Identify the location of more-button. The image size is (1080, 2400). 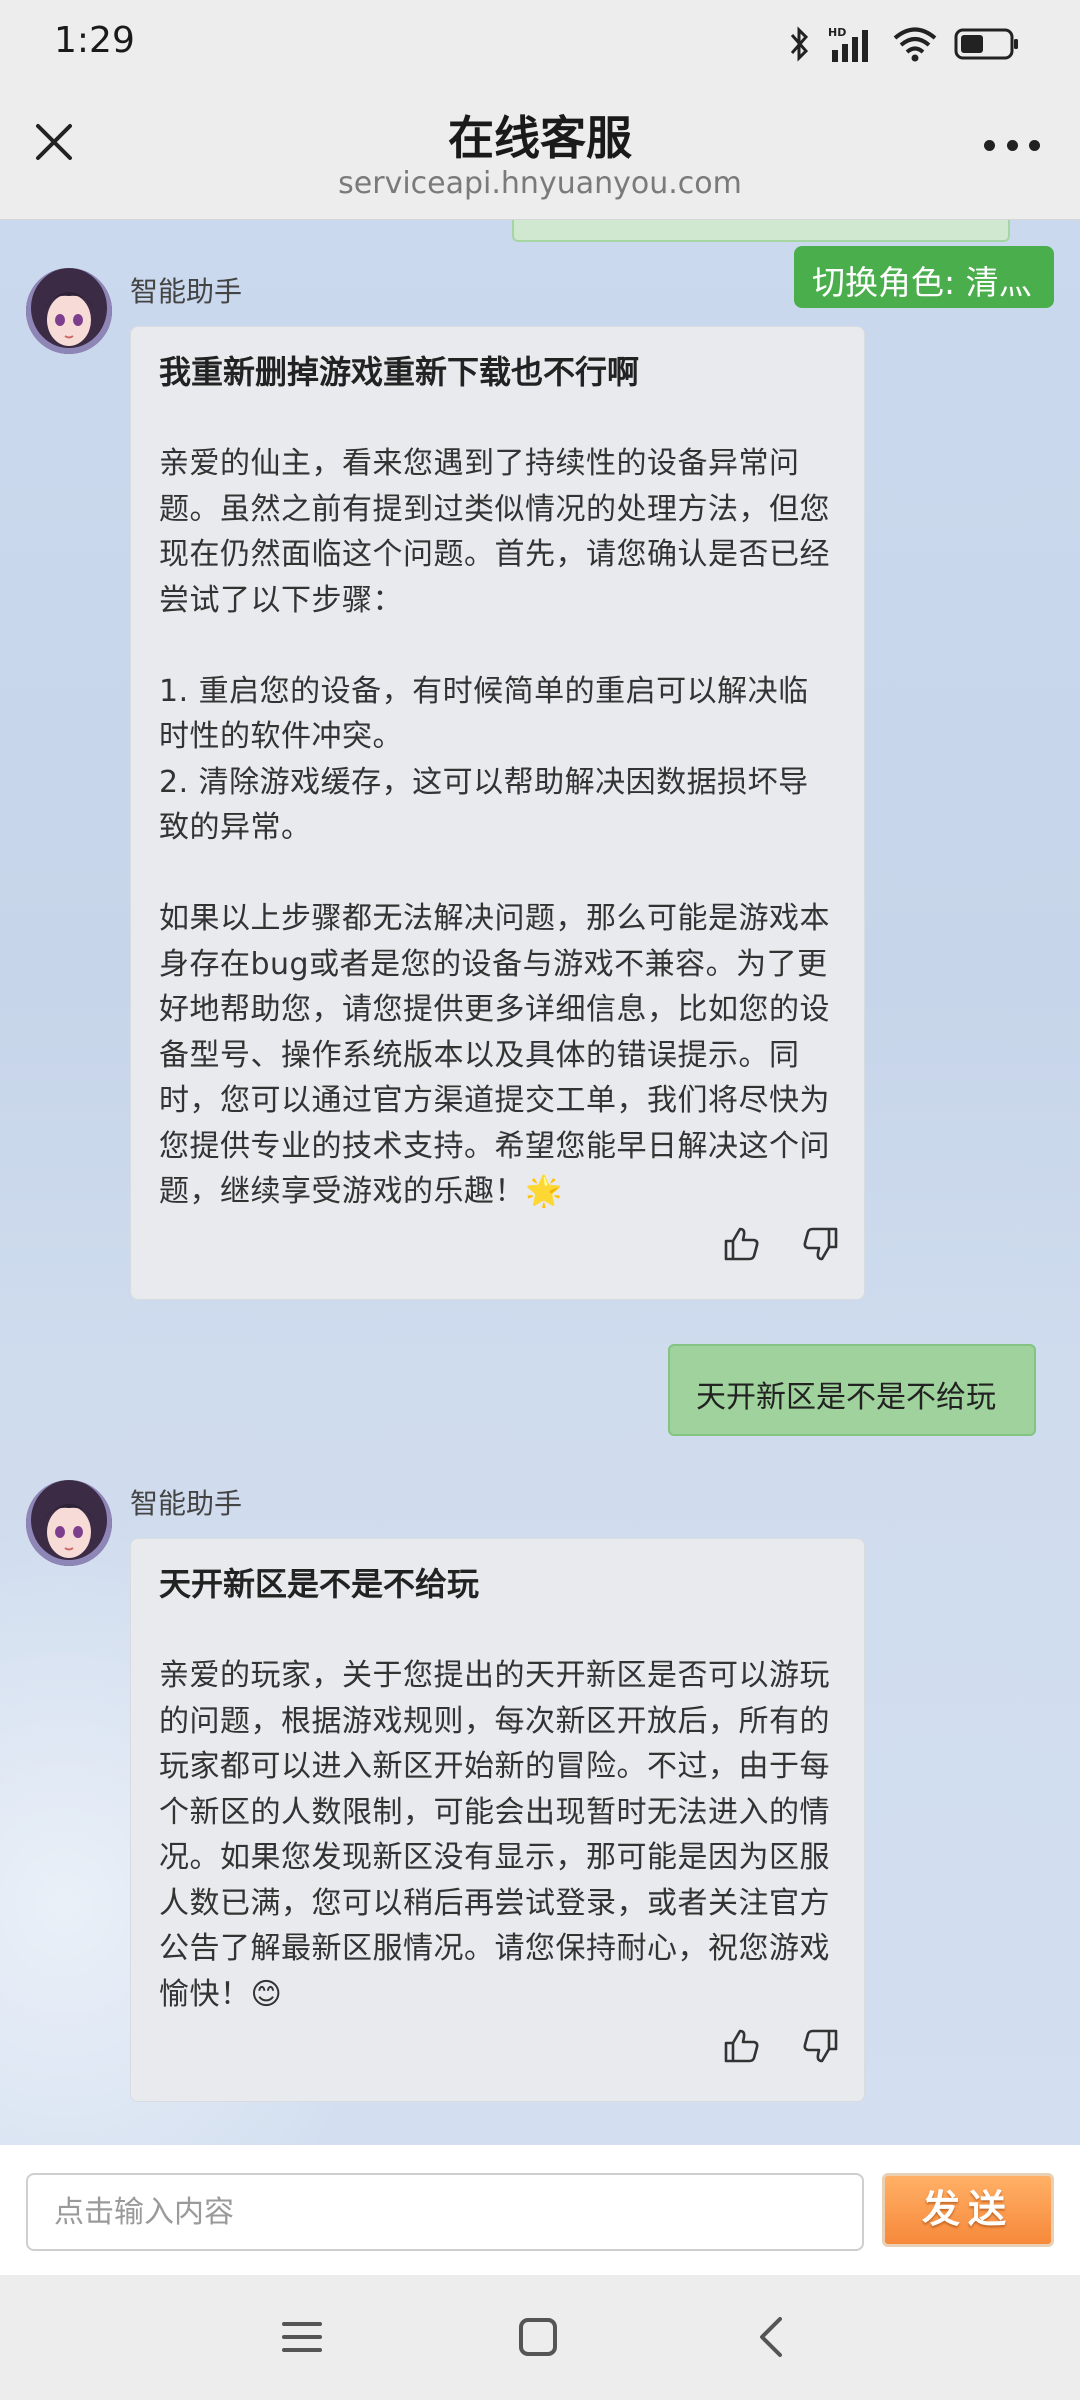
(1012, 145).